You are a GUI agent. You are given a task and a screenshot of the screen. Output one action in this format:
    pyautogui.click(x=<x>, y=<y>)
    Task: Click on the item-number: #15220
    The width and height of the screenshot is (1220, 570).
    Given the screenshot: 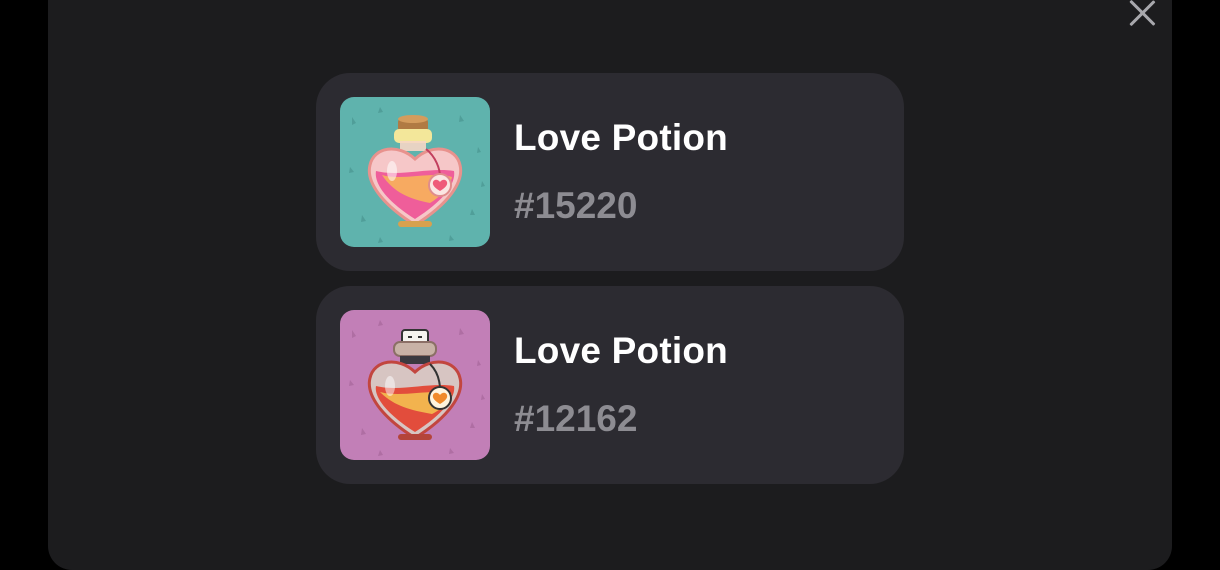 What is the action you would take?
    pyautogui.click(x=576, y=205)
    